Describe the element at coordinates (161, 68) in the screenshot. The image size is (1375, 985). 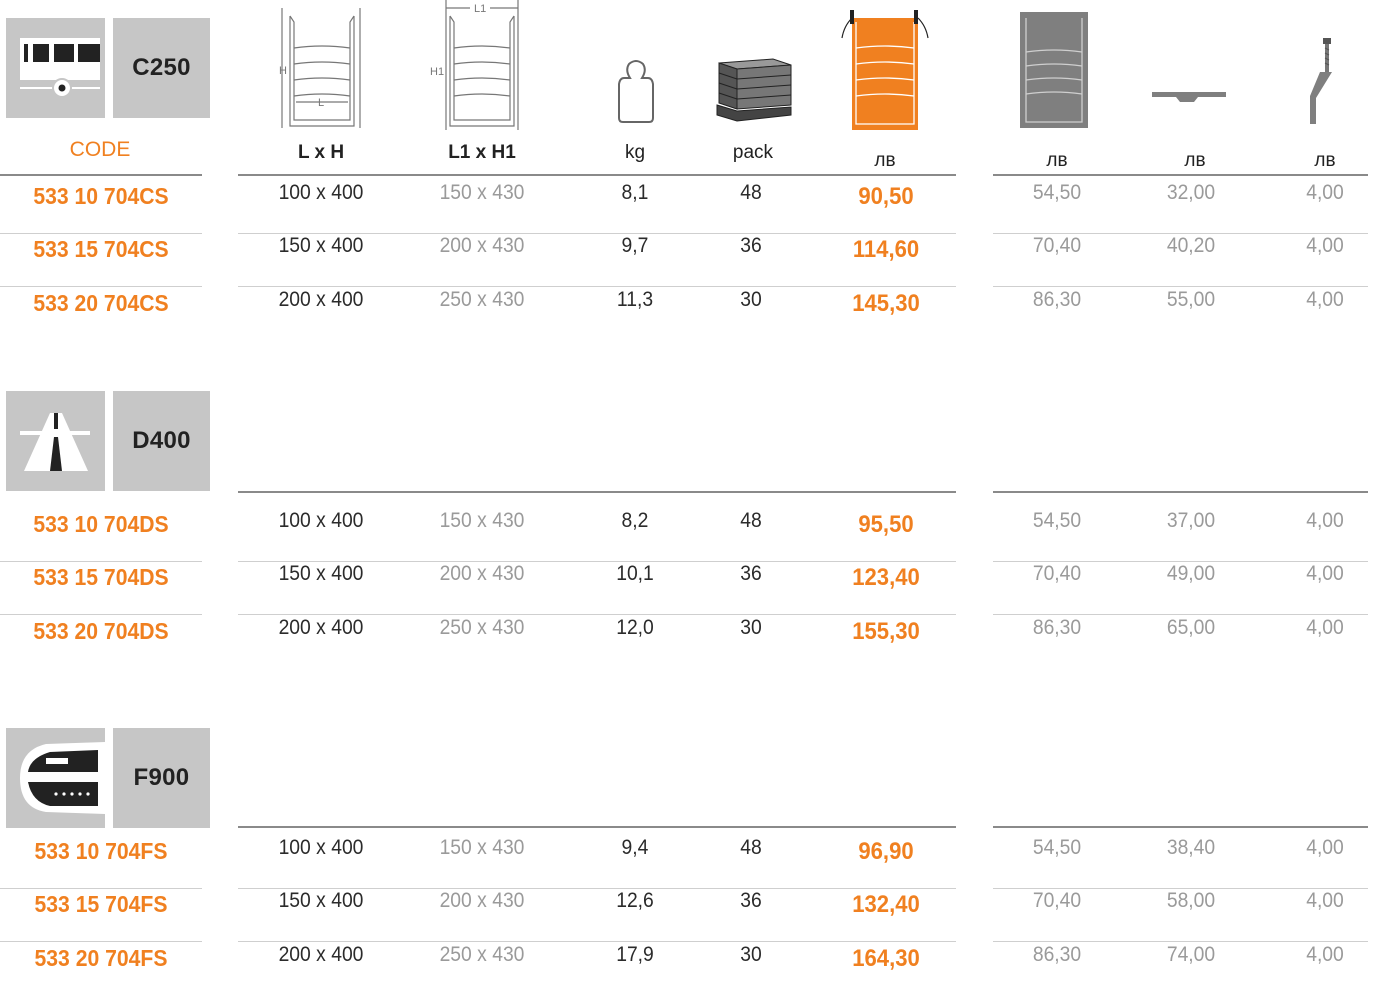
I see `class-label: C250` at that location.